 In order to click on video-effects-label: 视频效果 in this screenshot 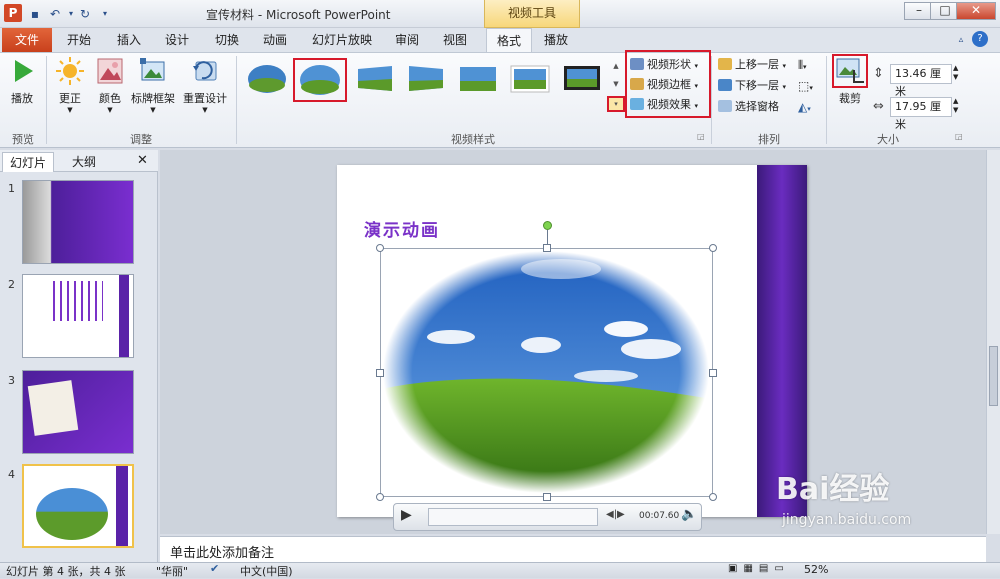, I will do `click(669, 104)`.